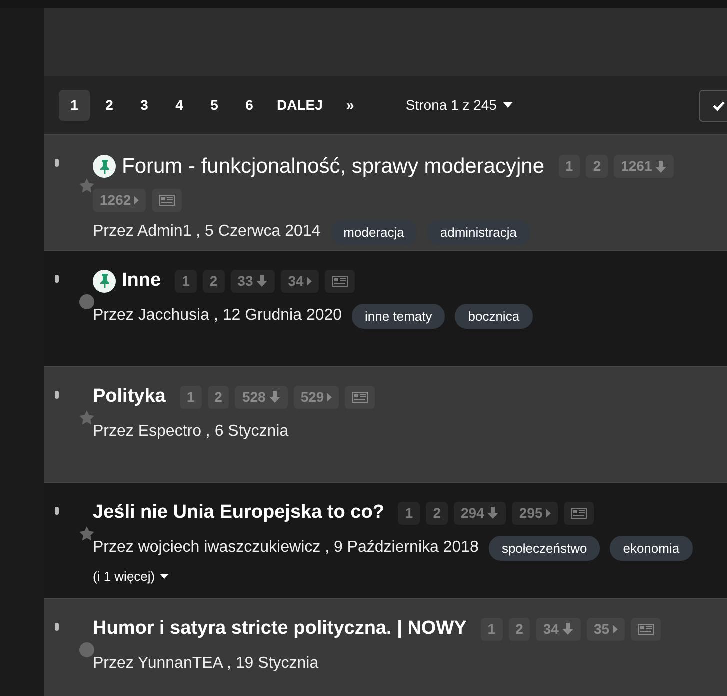 The width and height of the screenshot is (727, 696). Describe the element at coordinates (74, 105) in the screenshot. I see `page-button: 1` at that location.